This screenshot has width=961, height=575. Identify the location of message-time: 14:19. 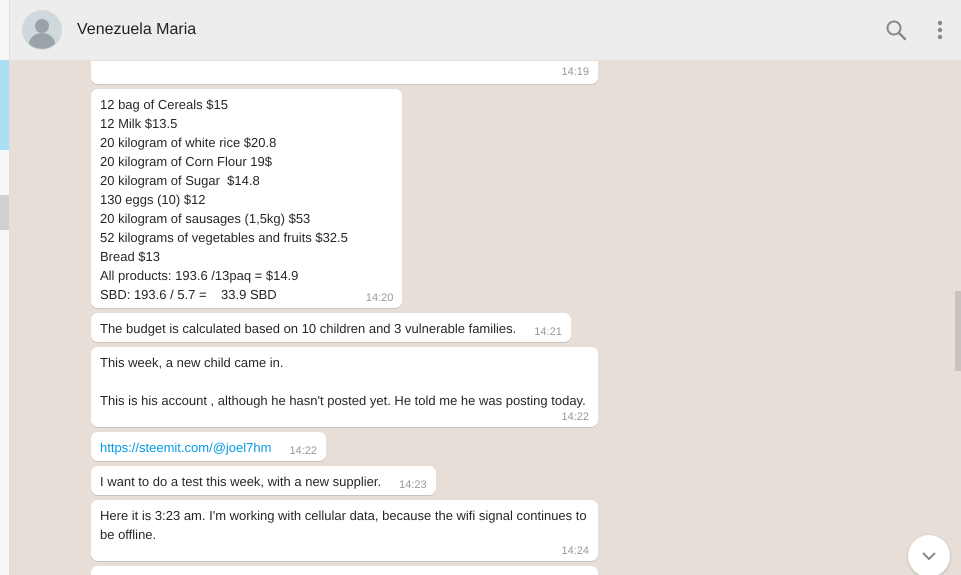
(574, 72).